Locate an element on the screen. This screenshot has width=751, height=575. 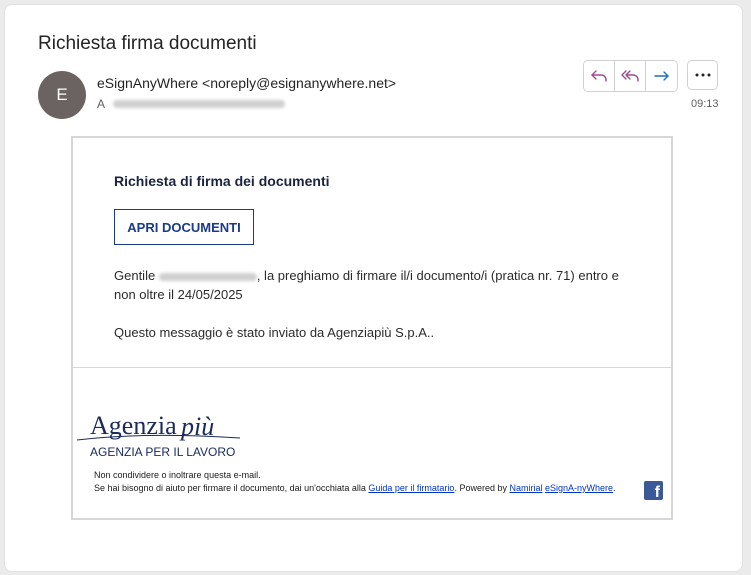
email-subject: Richiesta firma documenti is located at coordinates (147, 43).